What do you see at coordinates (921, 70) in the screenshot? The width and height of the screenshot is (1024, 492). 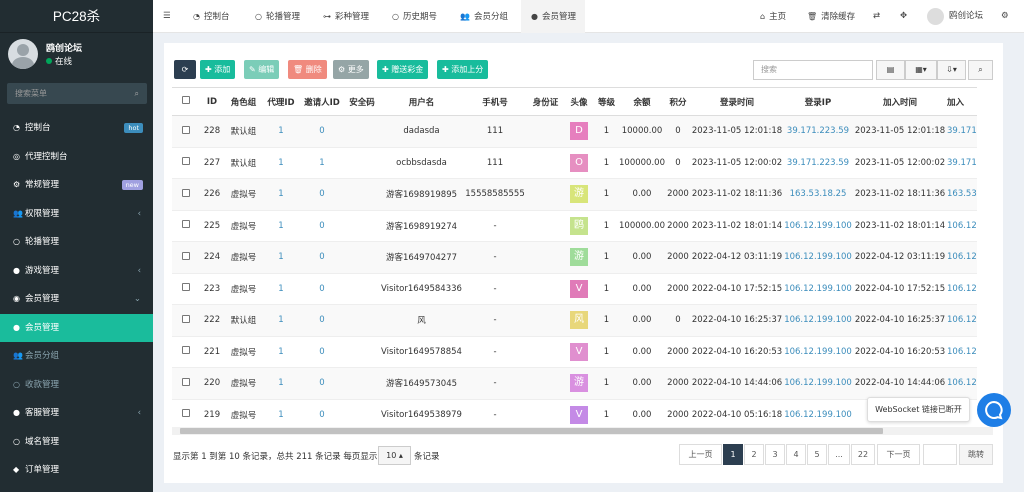 I see `columns-dropdown-icon: ▦▾` at bounding box center [921, 70].